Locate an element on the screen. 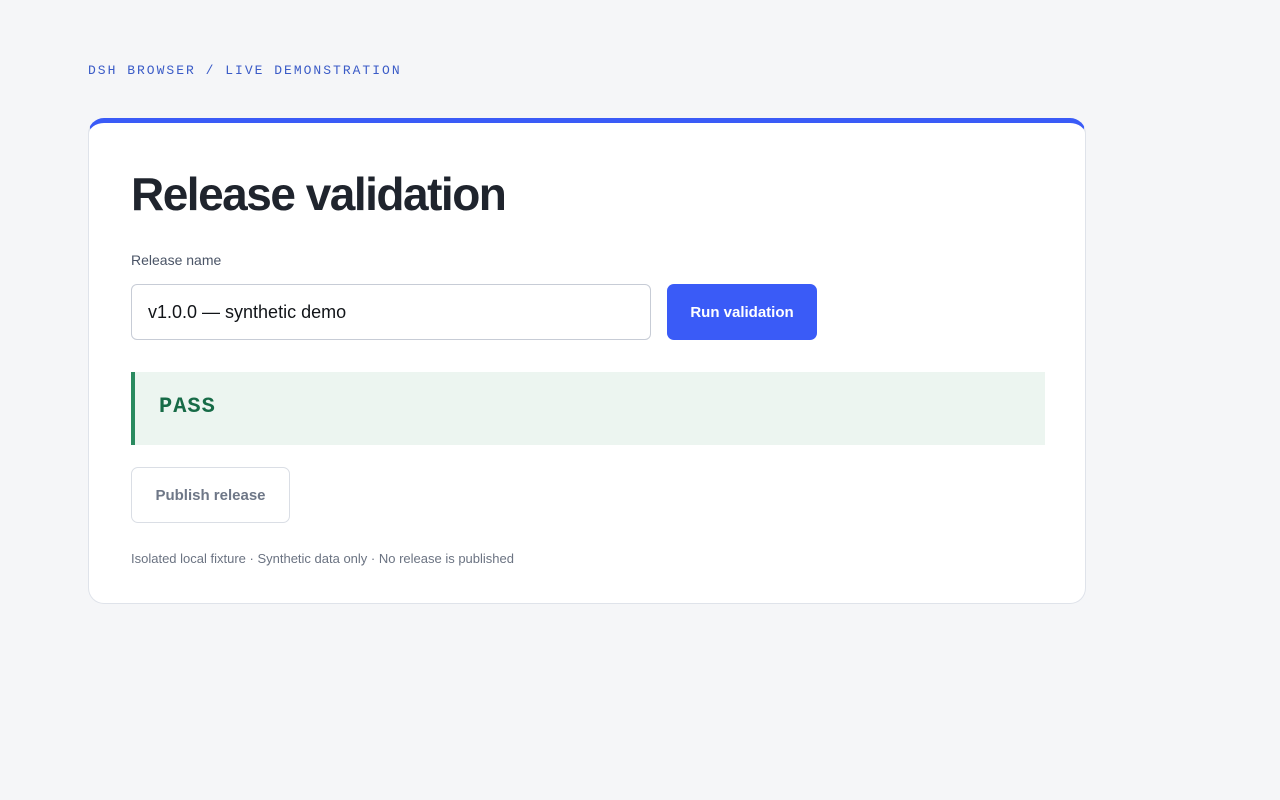 The width and height of the screenshot is (1280, 800). publish-release-button: Publish release is located at coordinates (210, 495).